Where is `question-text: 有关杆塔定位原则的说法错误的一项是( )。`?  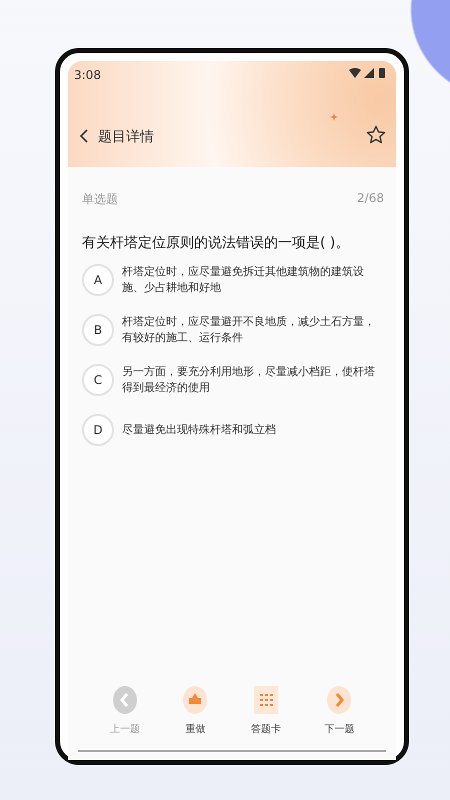 question-text: 有关杆塔定位原则的说法错误的一项是( )。 is located at coordinates (215, 243).